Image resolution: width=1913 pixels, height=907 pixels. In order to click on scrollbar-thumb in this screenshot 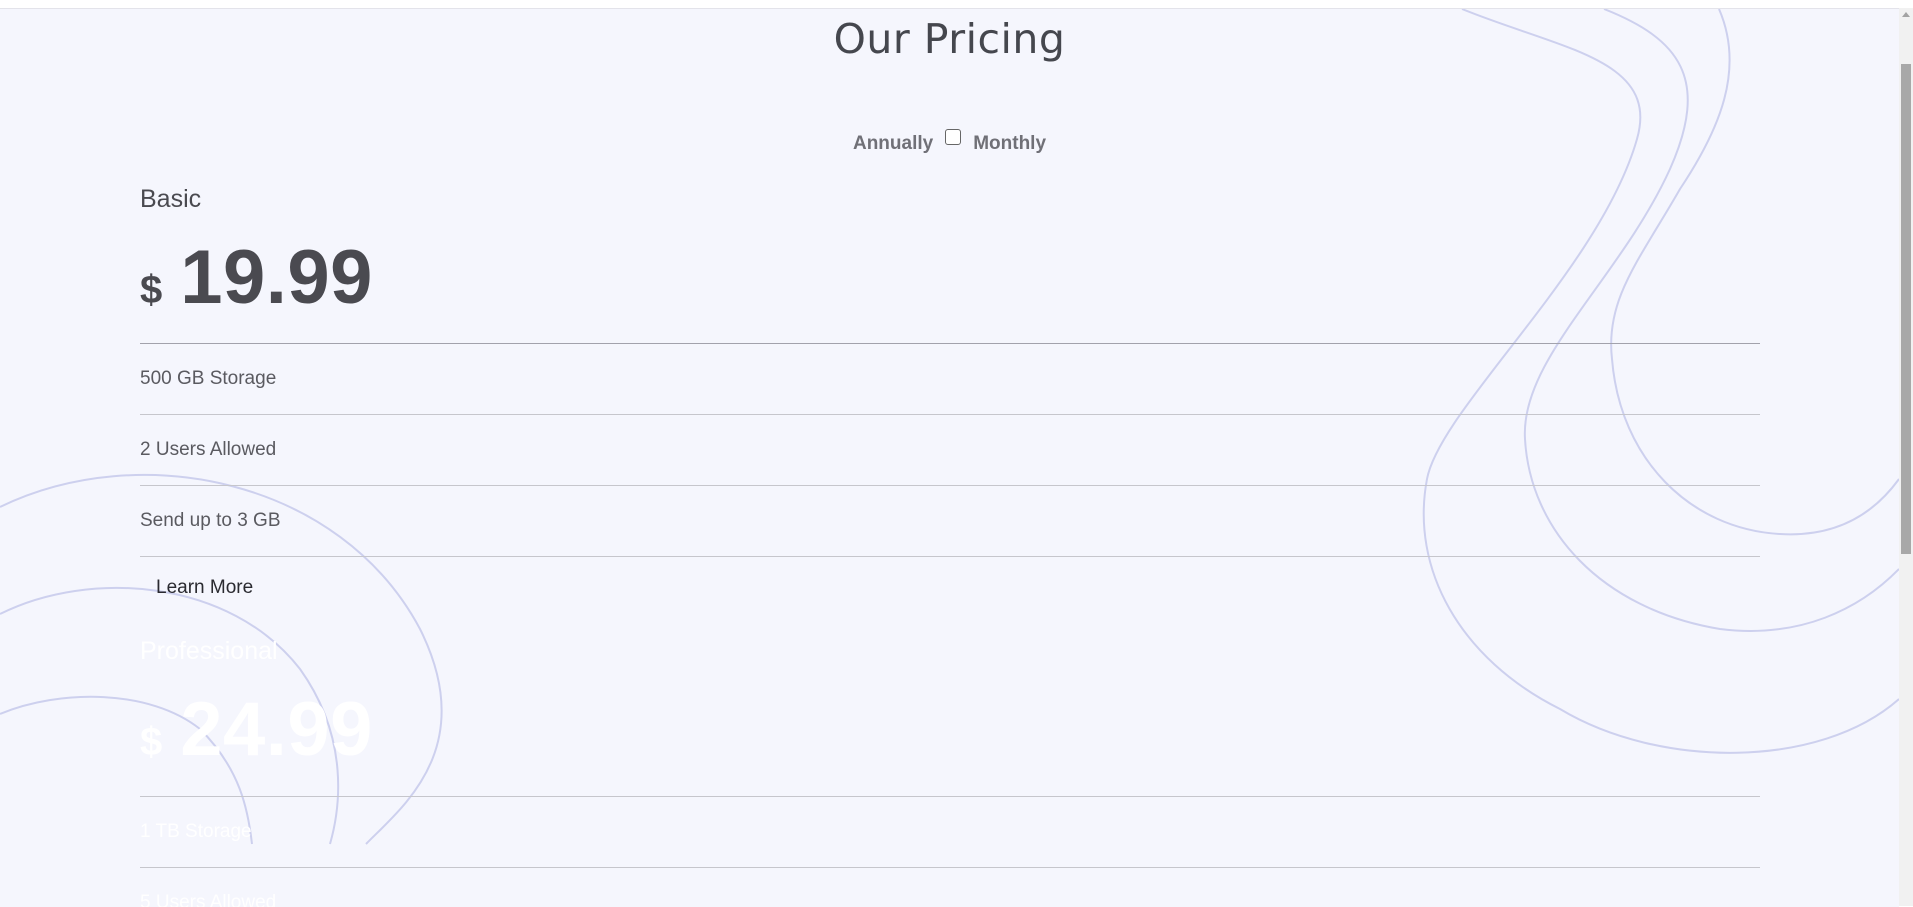, I will do `click(1906, 309)`.